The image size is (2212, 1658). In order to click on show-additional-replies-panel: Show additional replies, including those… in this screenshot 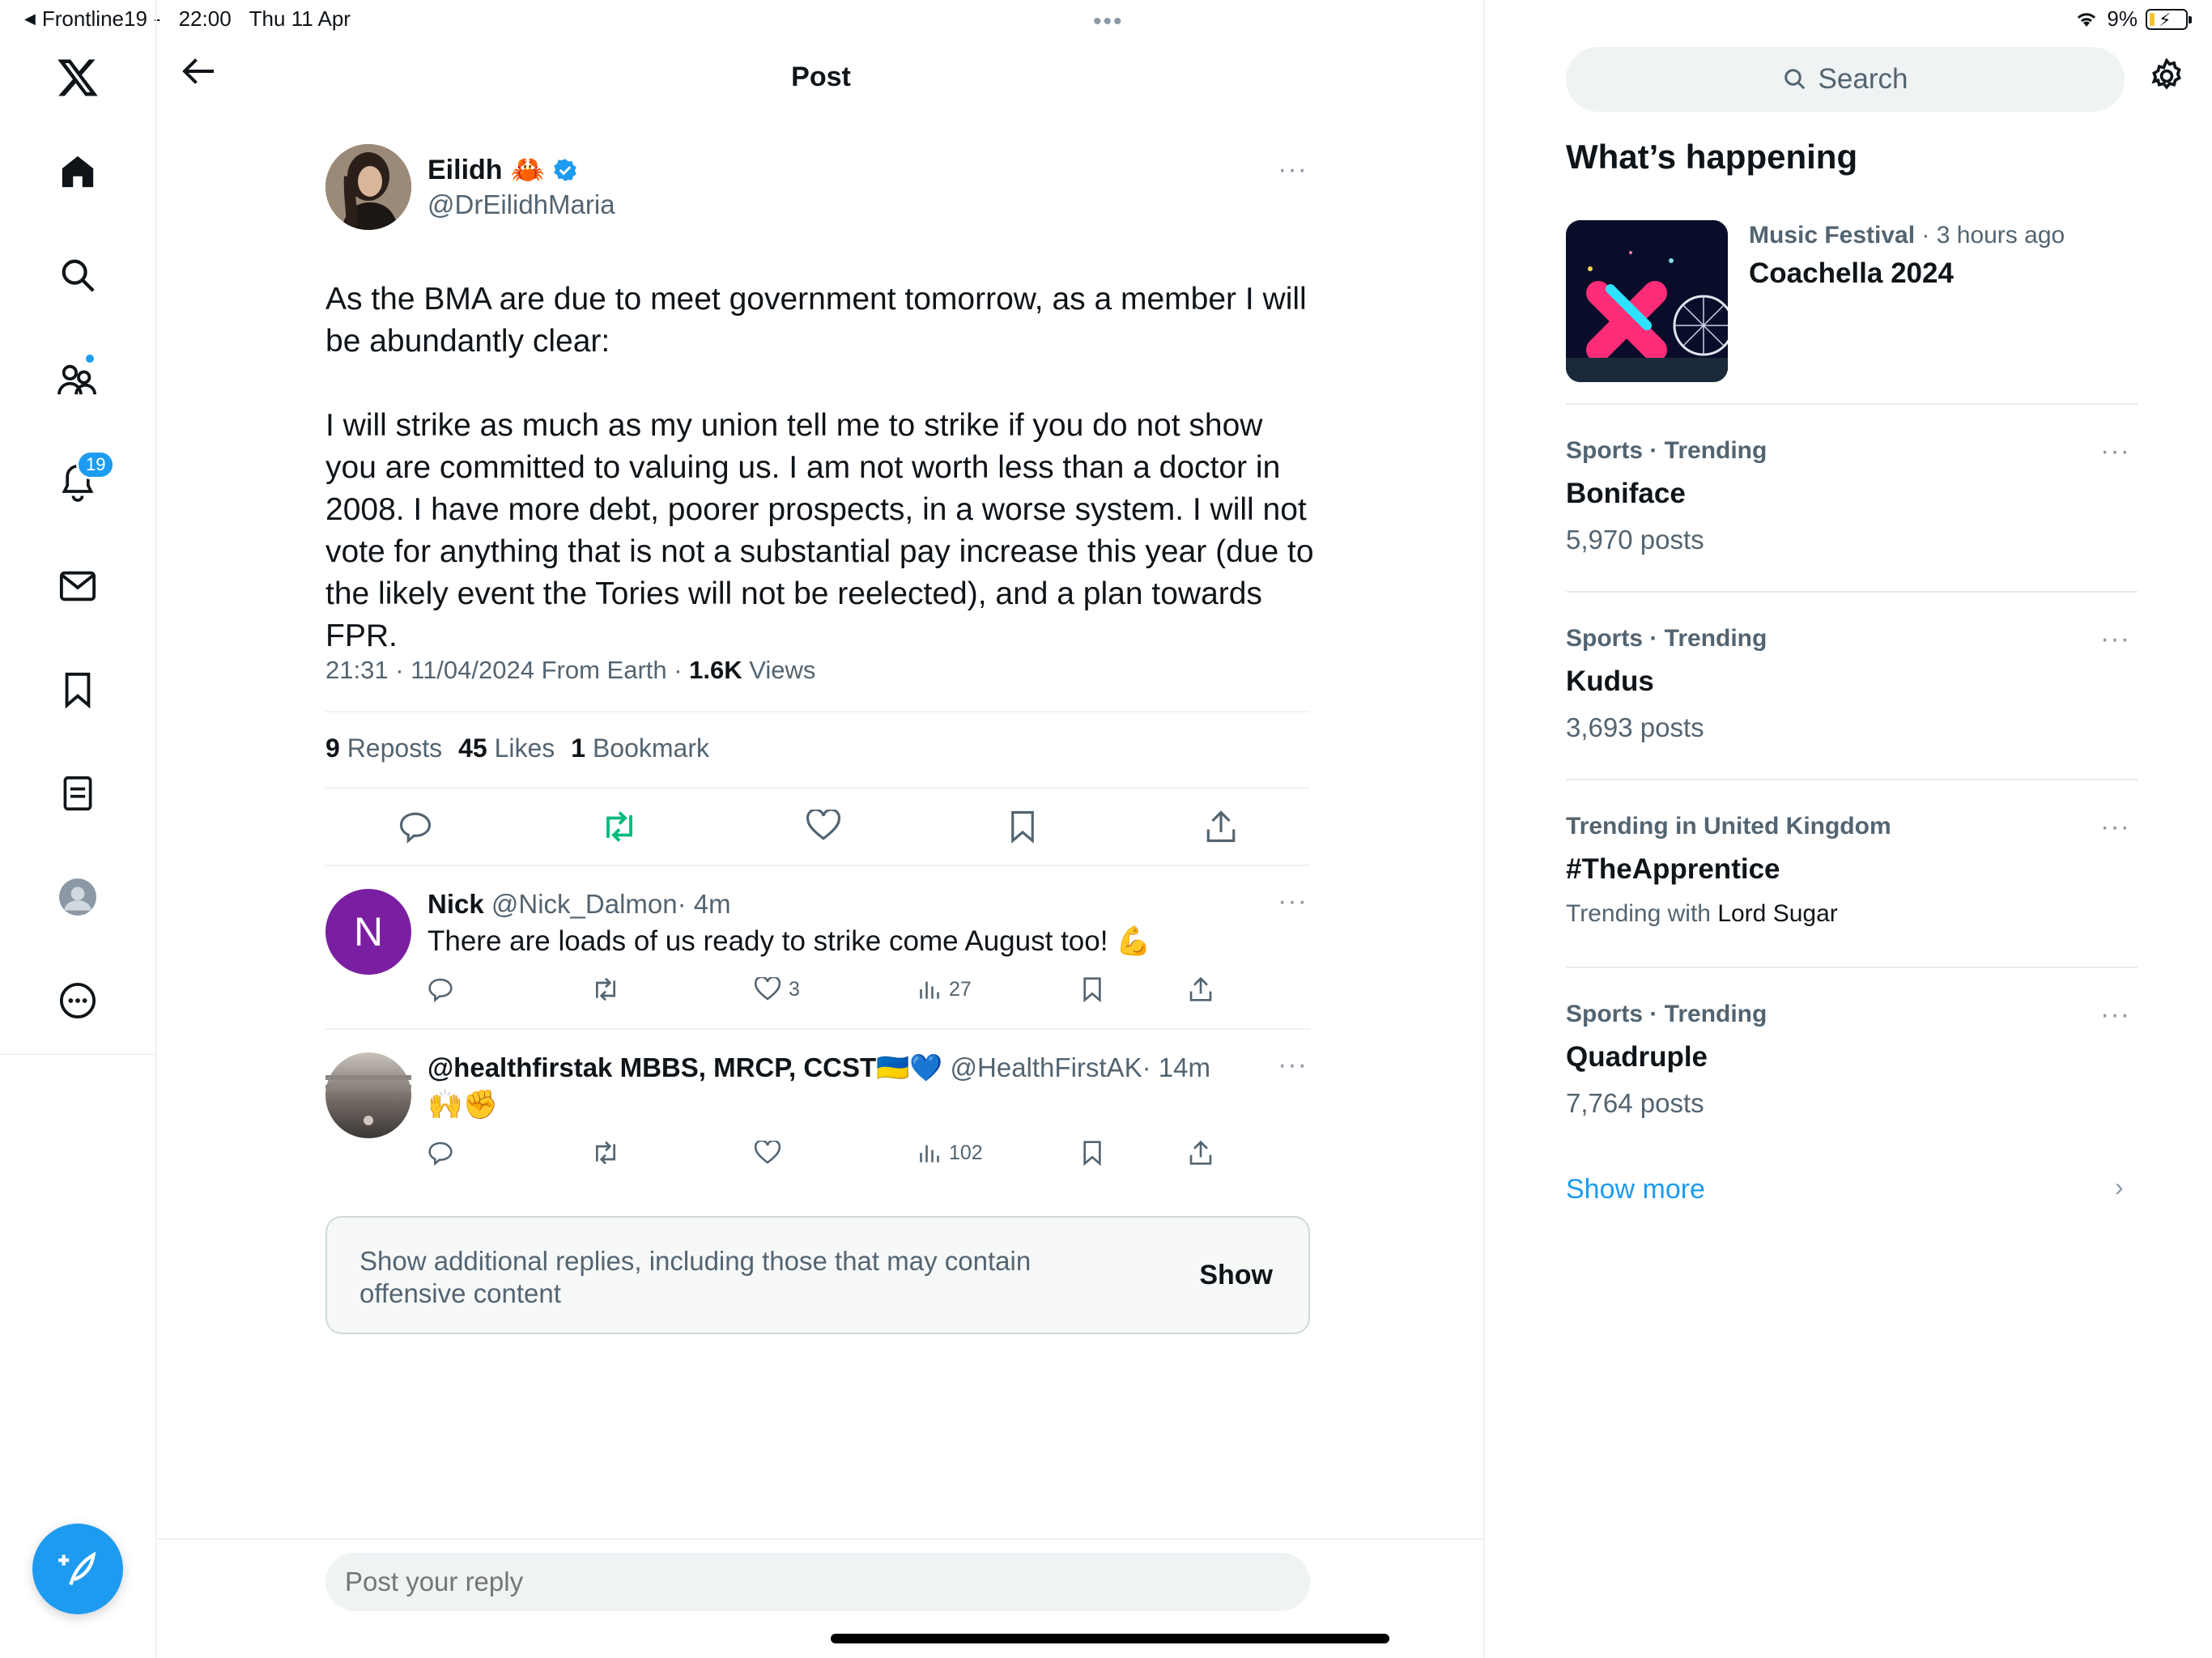, I will do `click(818, 1275)`.